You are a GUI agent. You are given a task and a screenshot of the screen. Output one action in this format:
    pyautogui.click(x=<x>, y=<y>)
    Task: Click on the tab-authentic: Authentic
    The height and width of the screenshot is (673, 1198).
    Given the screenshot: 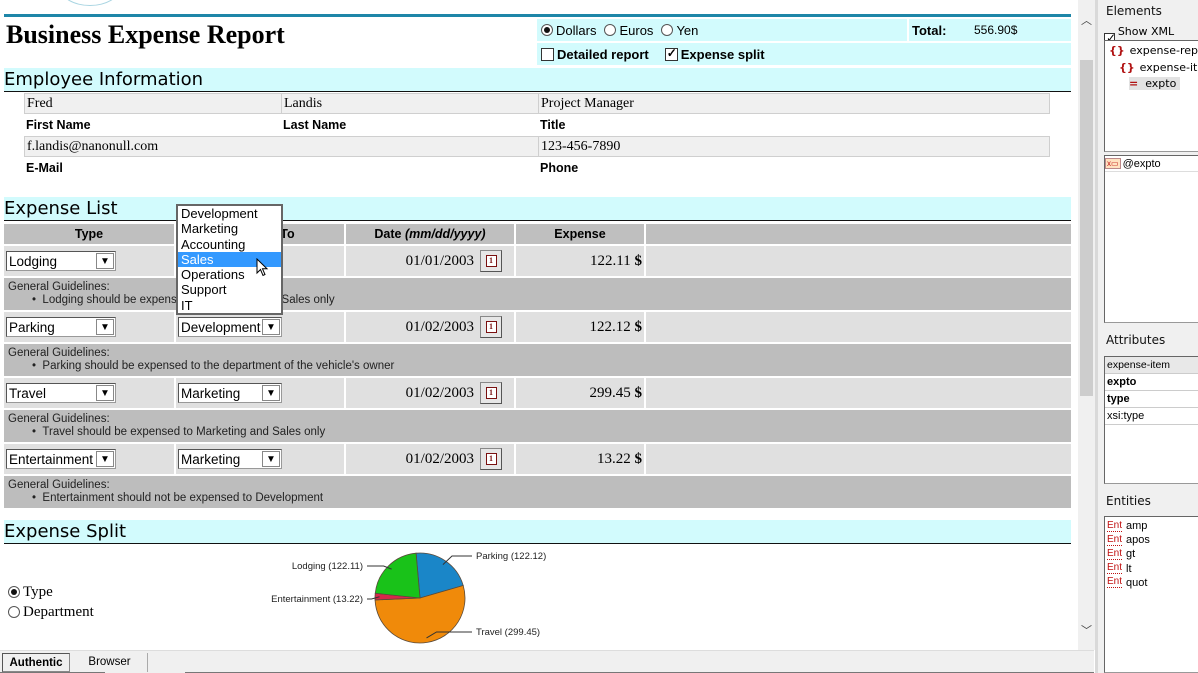 What is the action you would take?
    pyautogui.click(x=36, y=662)
    